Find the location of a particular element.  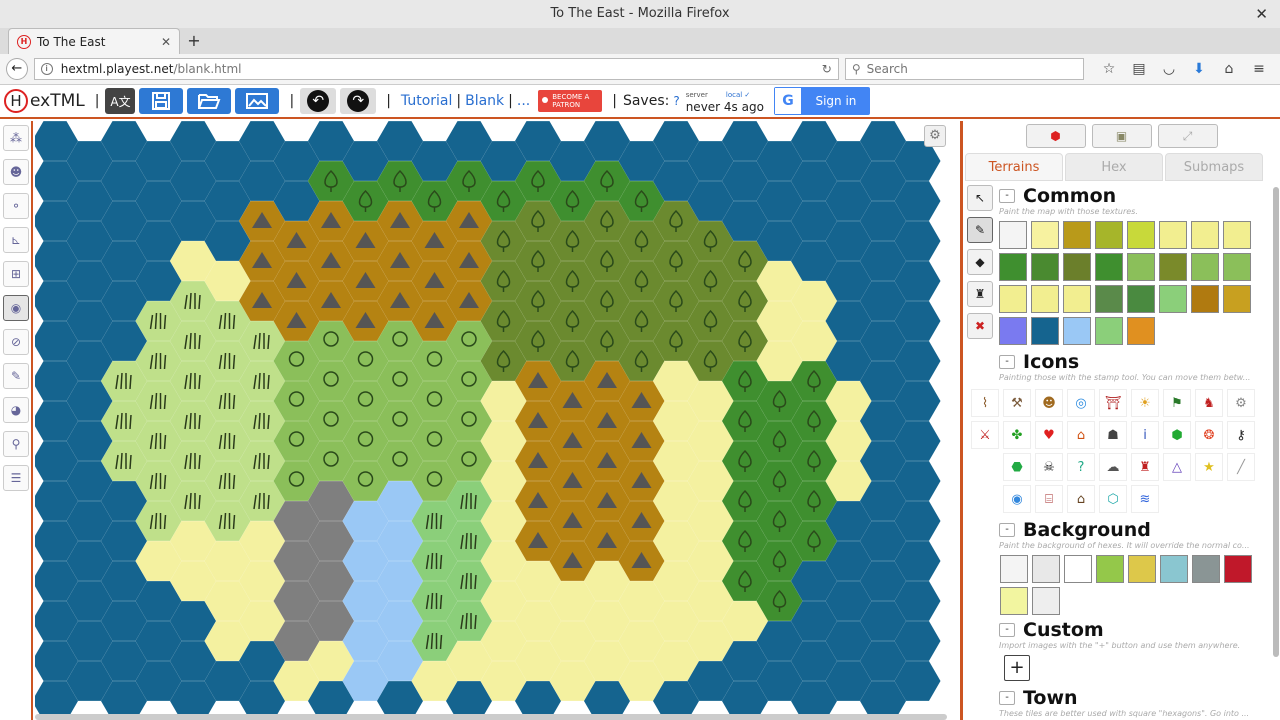

line-icon: ╱ is located at coordinates (1241, 467).